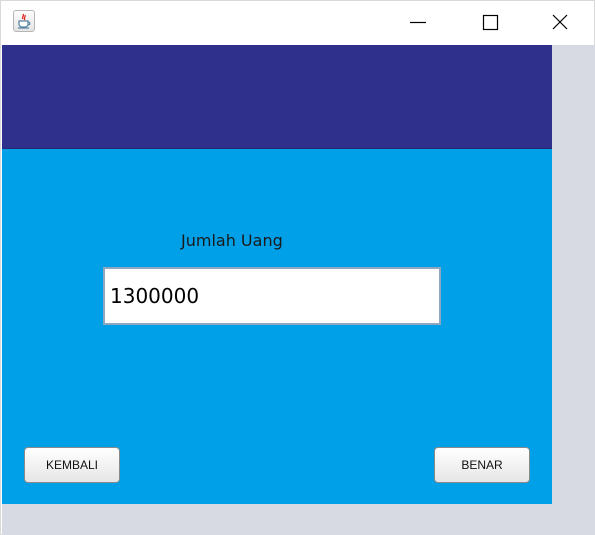  I want to click on close-icon, so click(560, 22).